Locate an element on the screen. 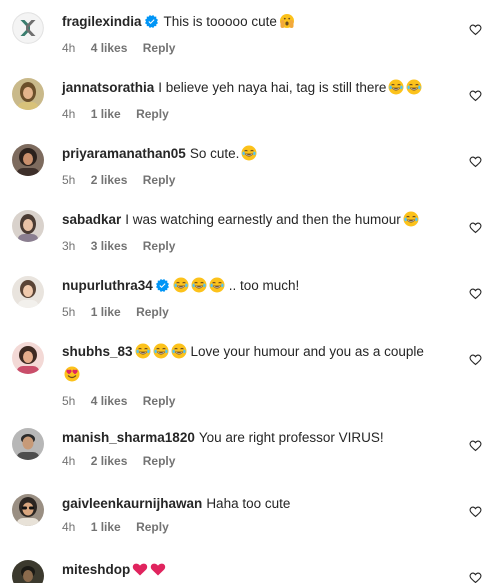  comment-time: 3h is located at coordinates (69, 246).